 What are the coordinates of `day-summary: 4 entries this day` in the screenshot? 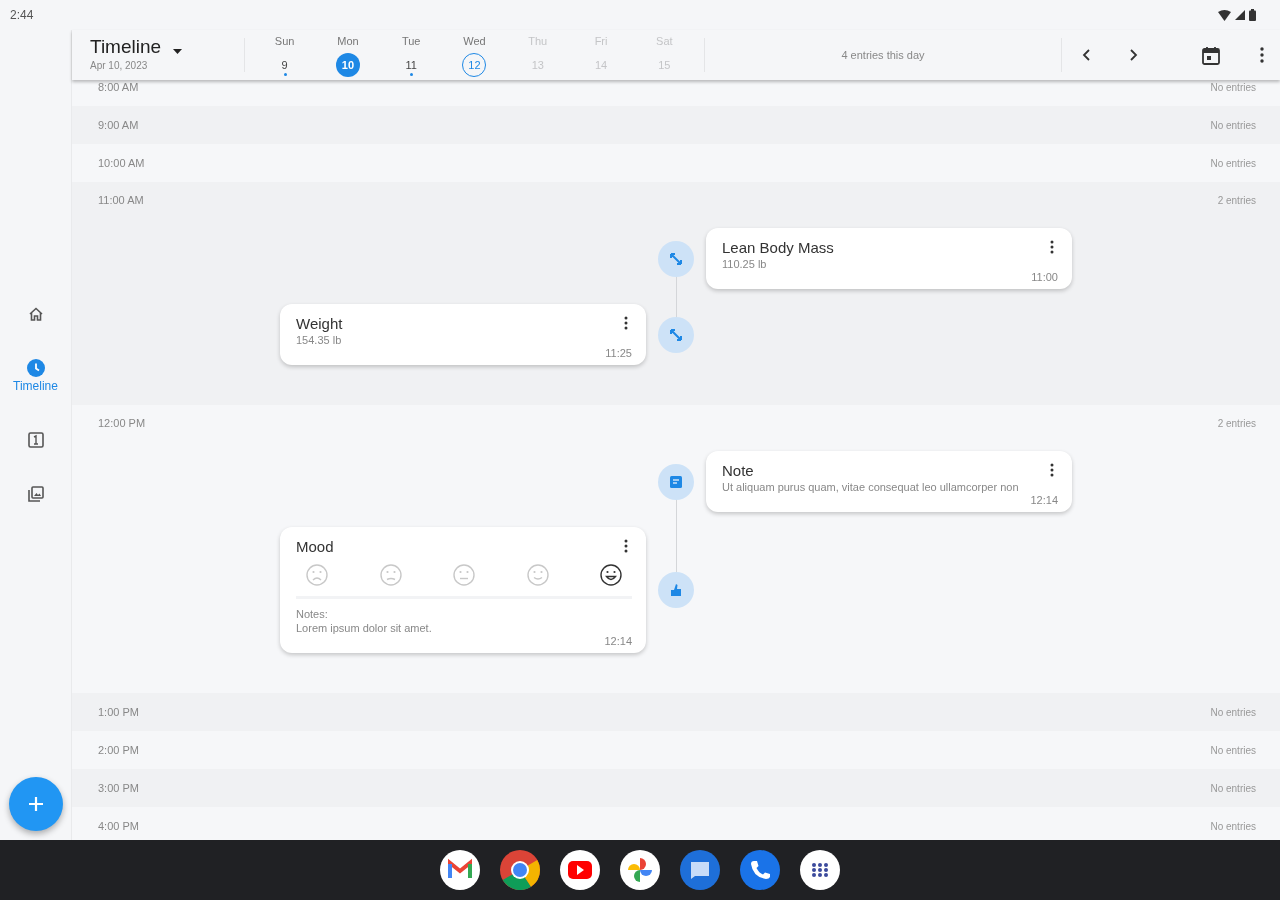 It's located at (883, 55).